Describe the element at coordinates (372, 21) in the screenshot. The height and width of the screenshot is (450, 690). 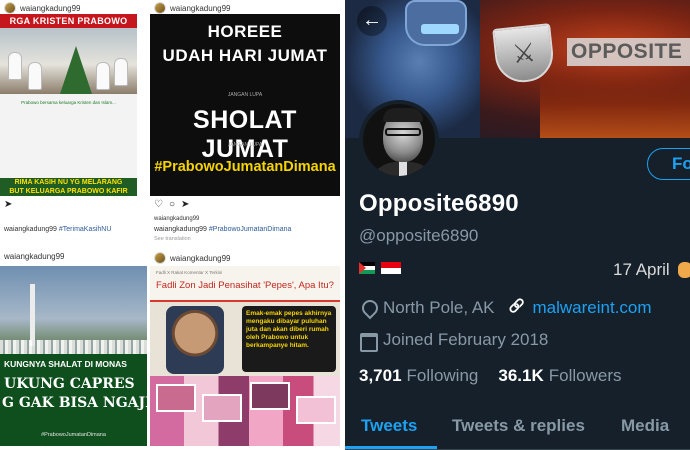
I see `back-arrow-icon: ←` at that location.